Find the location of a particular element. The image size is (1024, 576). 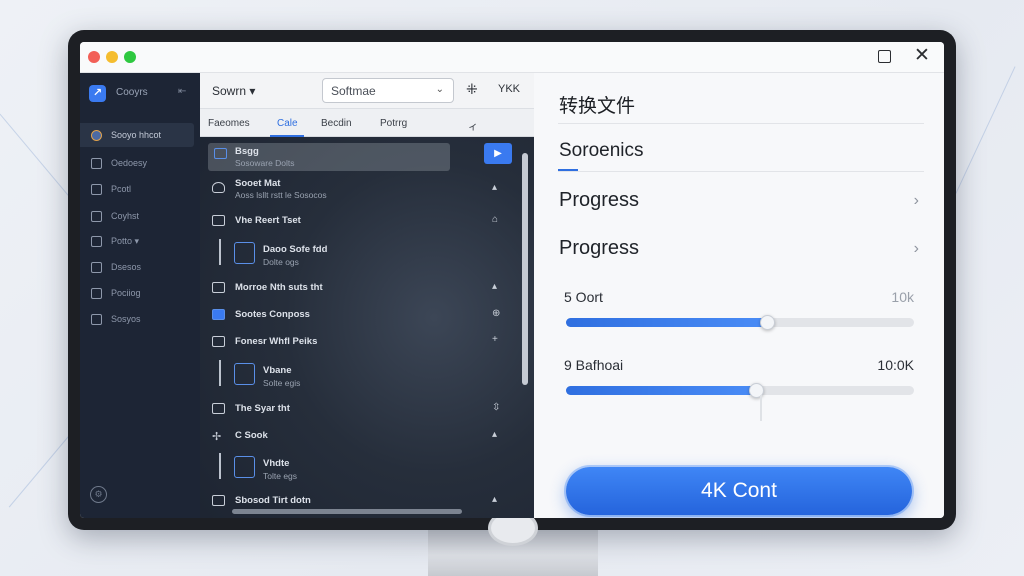

slider-1-track is located at coordinates (740, 322).